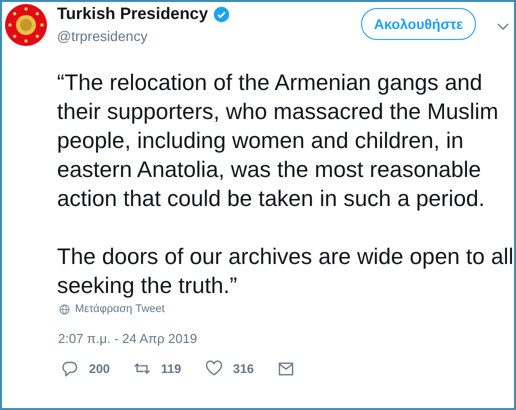 This screenshot has height=410, width=516. I want to click on follow-button: Ακολουθήστε, so click(418, 24).